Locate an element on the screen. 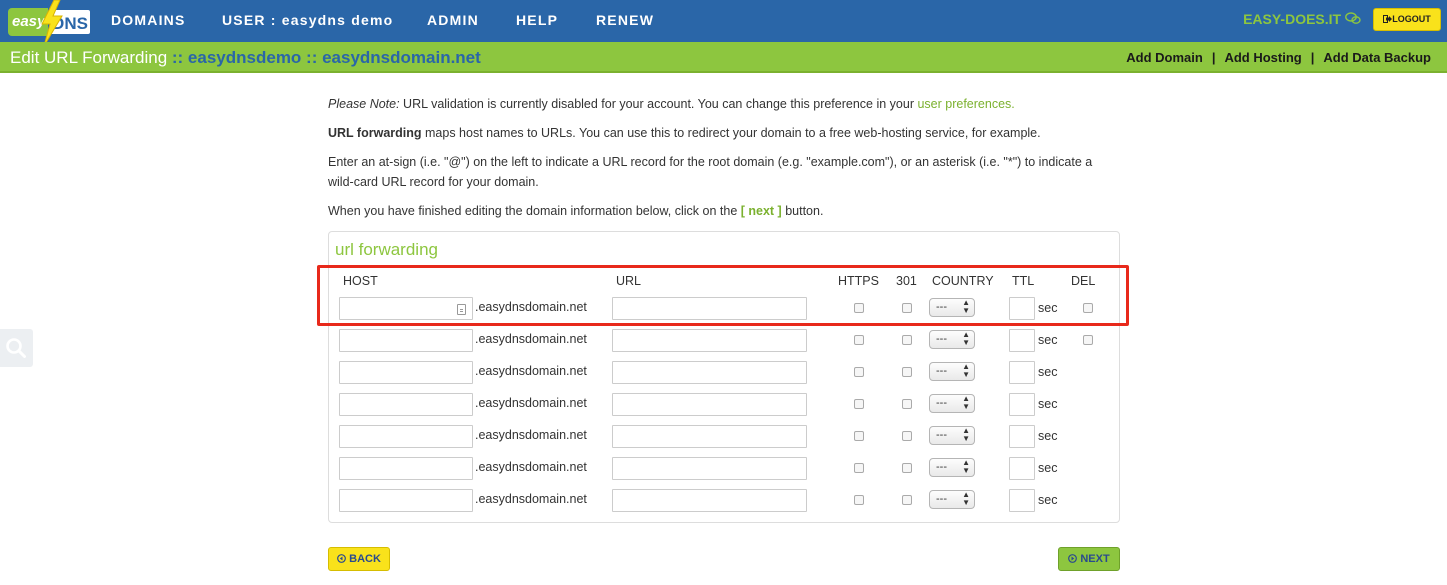  page-title-text: Edit URL Forwarding is located at coordinates (89, 57).